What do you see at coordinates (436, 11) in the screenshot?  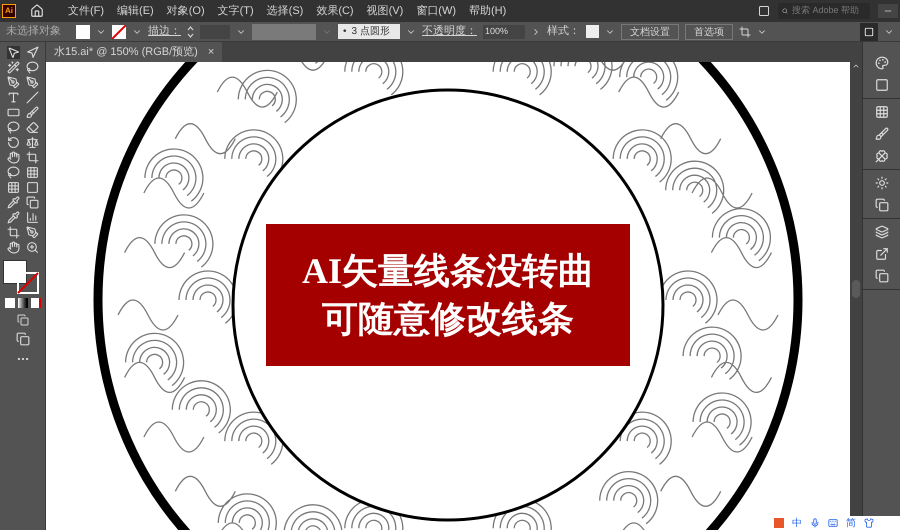 I see `menu-item: 窗口(W)` at bounding box center [436, 11].